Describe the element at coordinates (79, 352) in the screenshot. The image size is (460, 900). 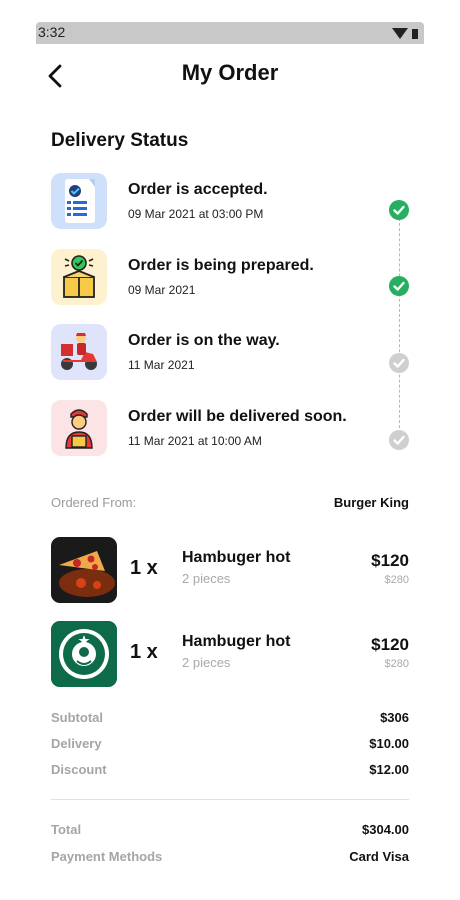
I see `scooter-delivery-icon` at that location.